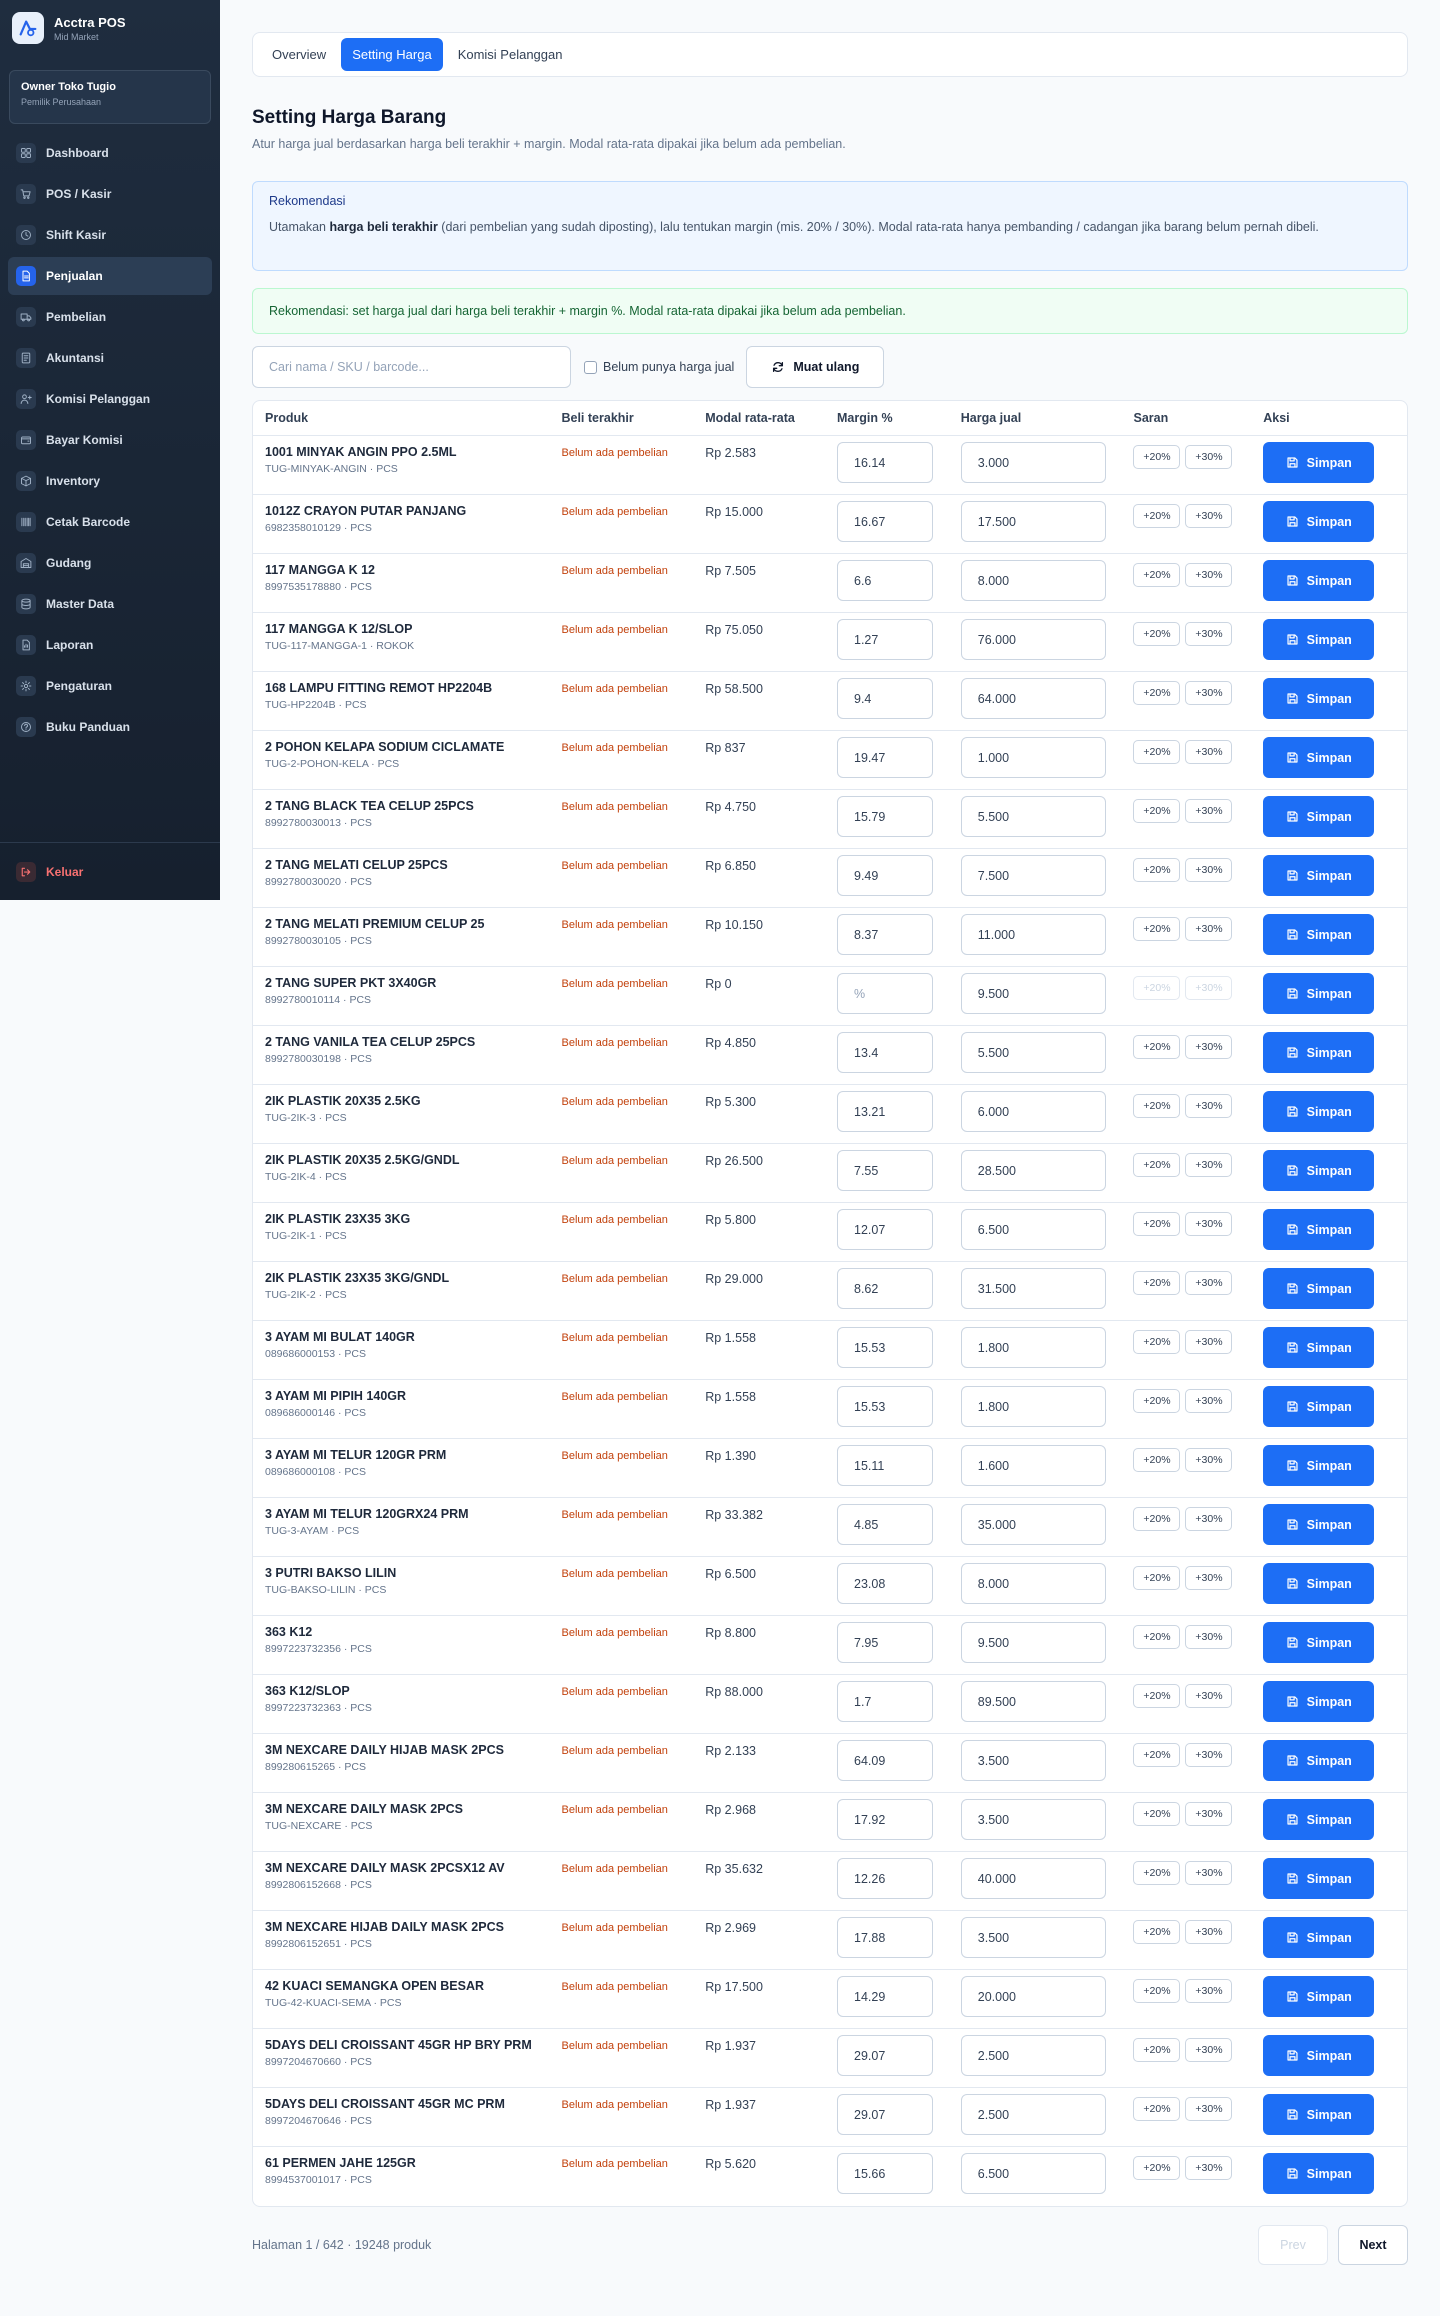  Describe the element at coordinates (1373, 2245) in the screenshot. I see `next-page-button: Next` at that location.